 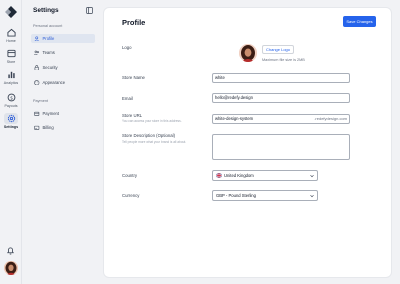 I want to click on description-label: Store Description (Optional), so click(x=149, y=135).